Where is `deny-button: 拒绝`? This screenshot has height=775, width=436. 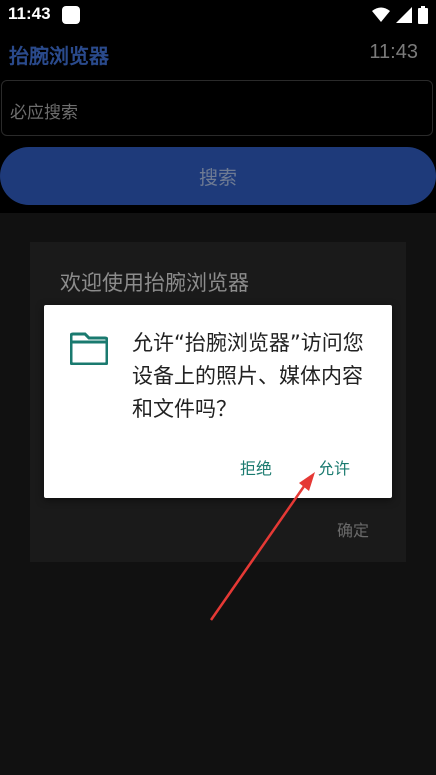 deny-button: 拒绝 is located at coordinates (256, 467).